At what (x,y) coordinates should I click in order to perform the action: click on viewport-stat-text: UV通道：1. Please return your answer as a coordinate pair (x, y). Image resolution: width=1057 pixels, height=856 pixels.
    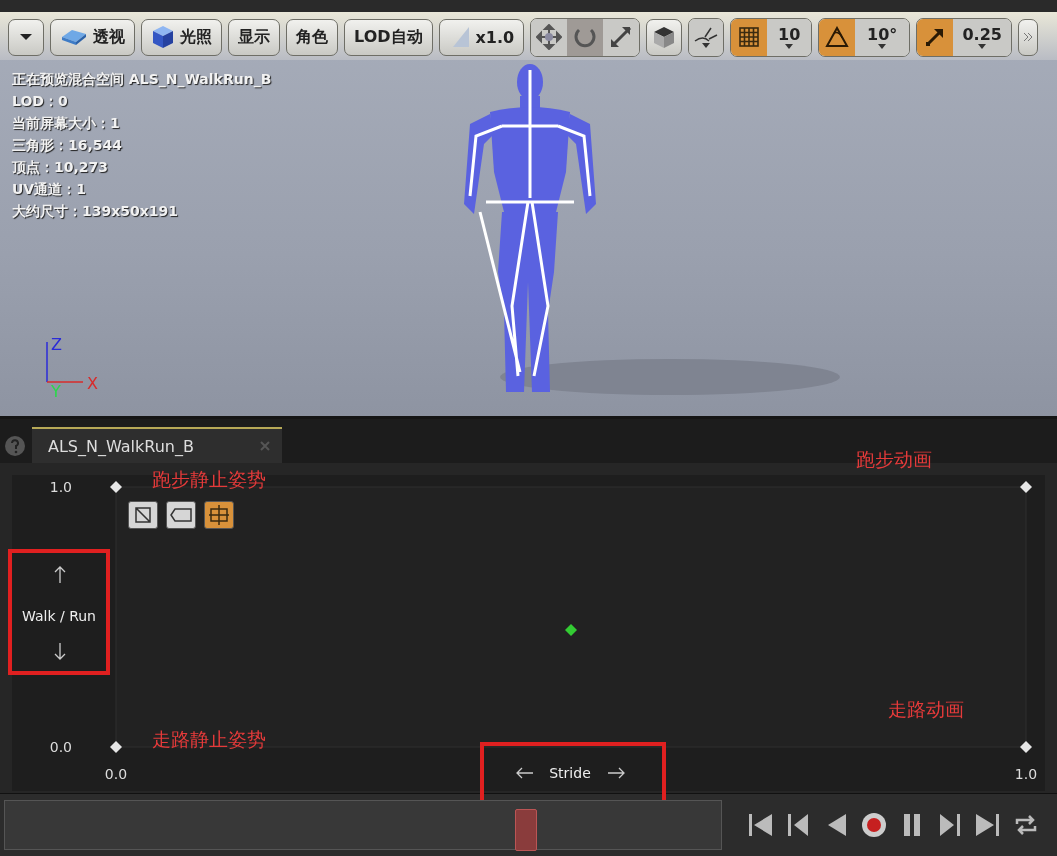
    Looking at the image, I should click on (49, 189).